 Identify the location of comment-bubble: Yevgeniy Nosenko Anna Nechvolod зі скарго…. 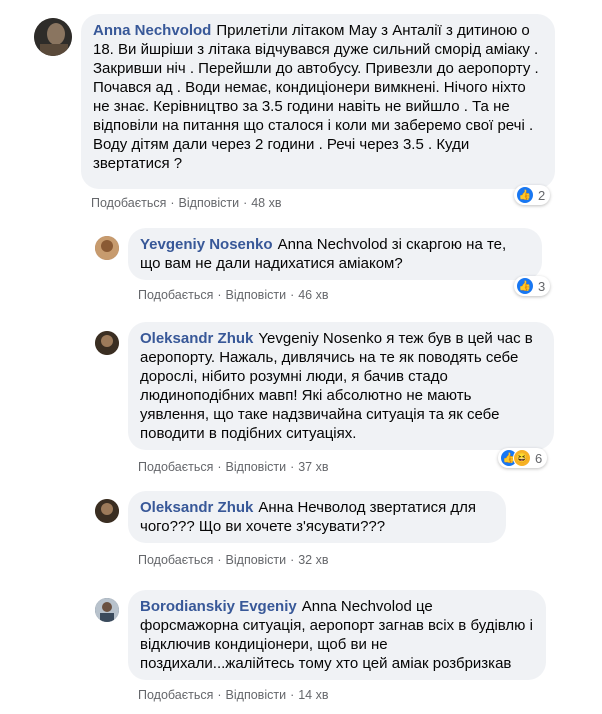
(335, 254).